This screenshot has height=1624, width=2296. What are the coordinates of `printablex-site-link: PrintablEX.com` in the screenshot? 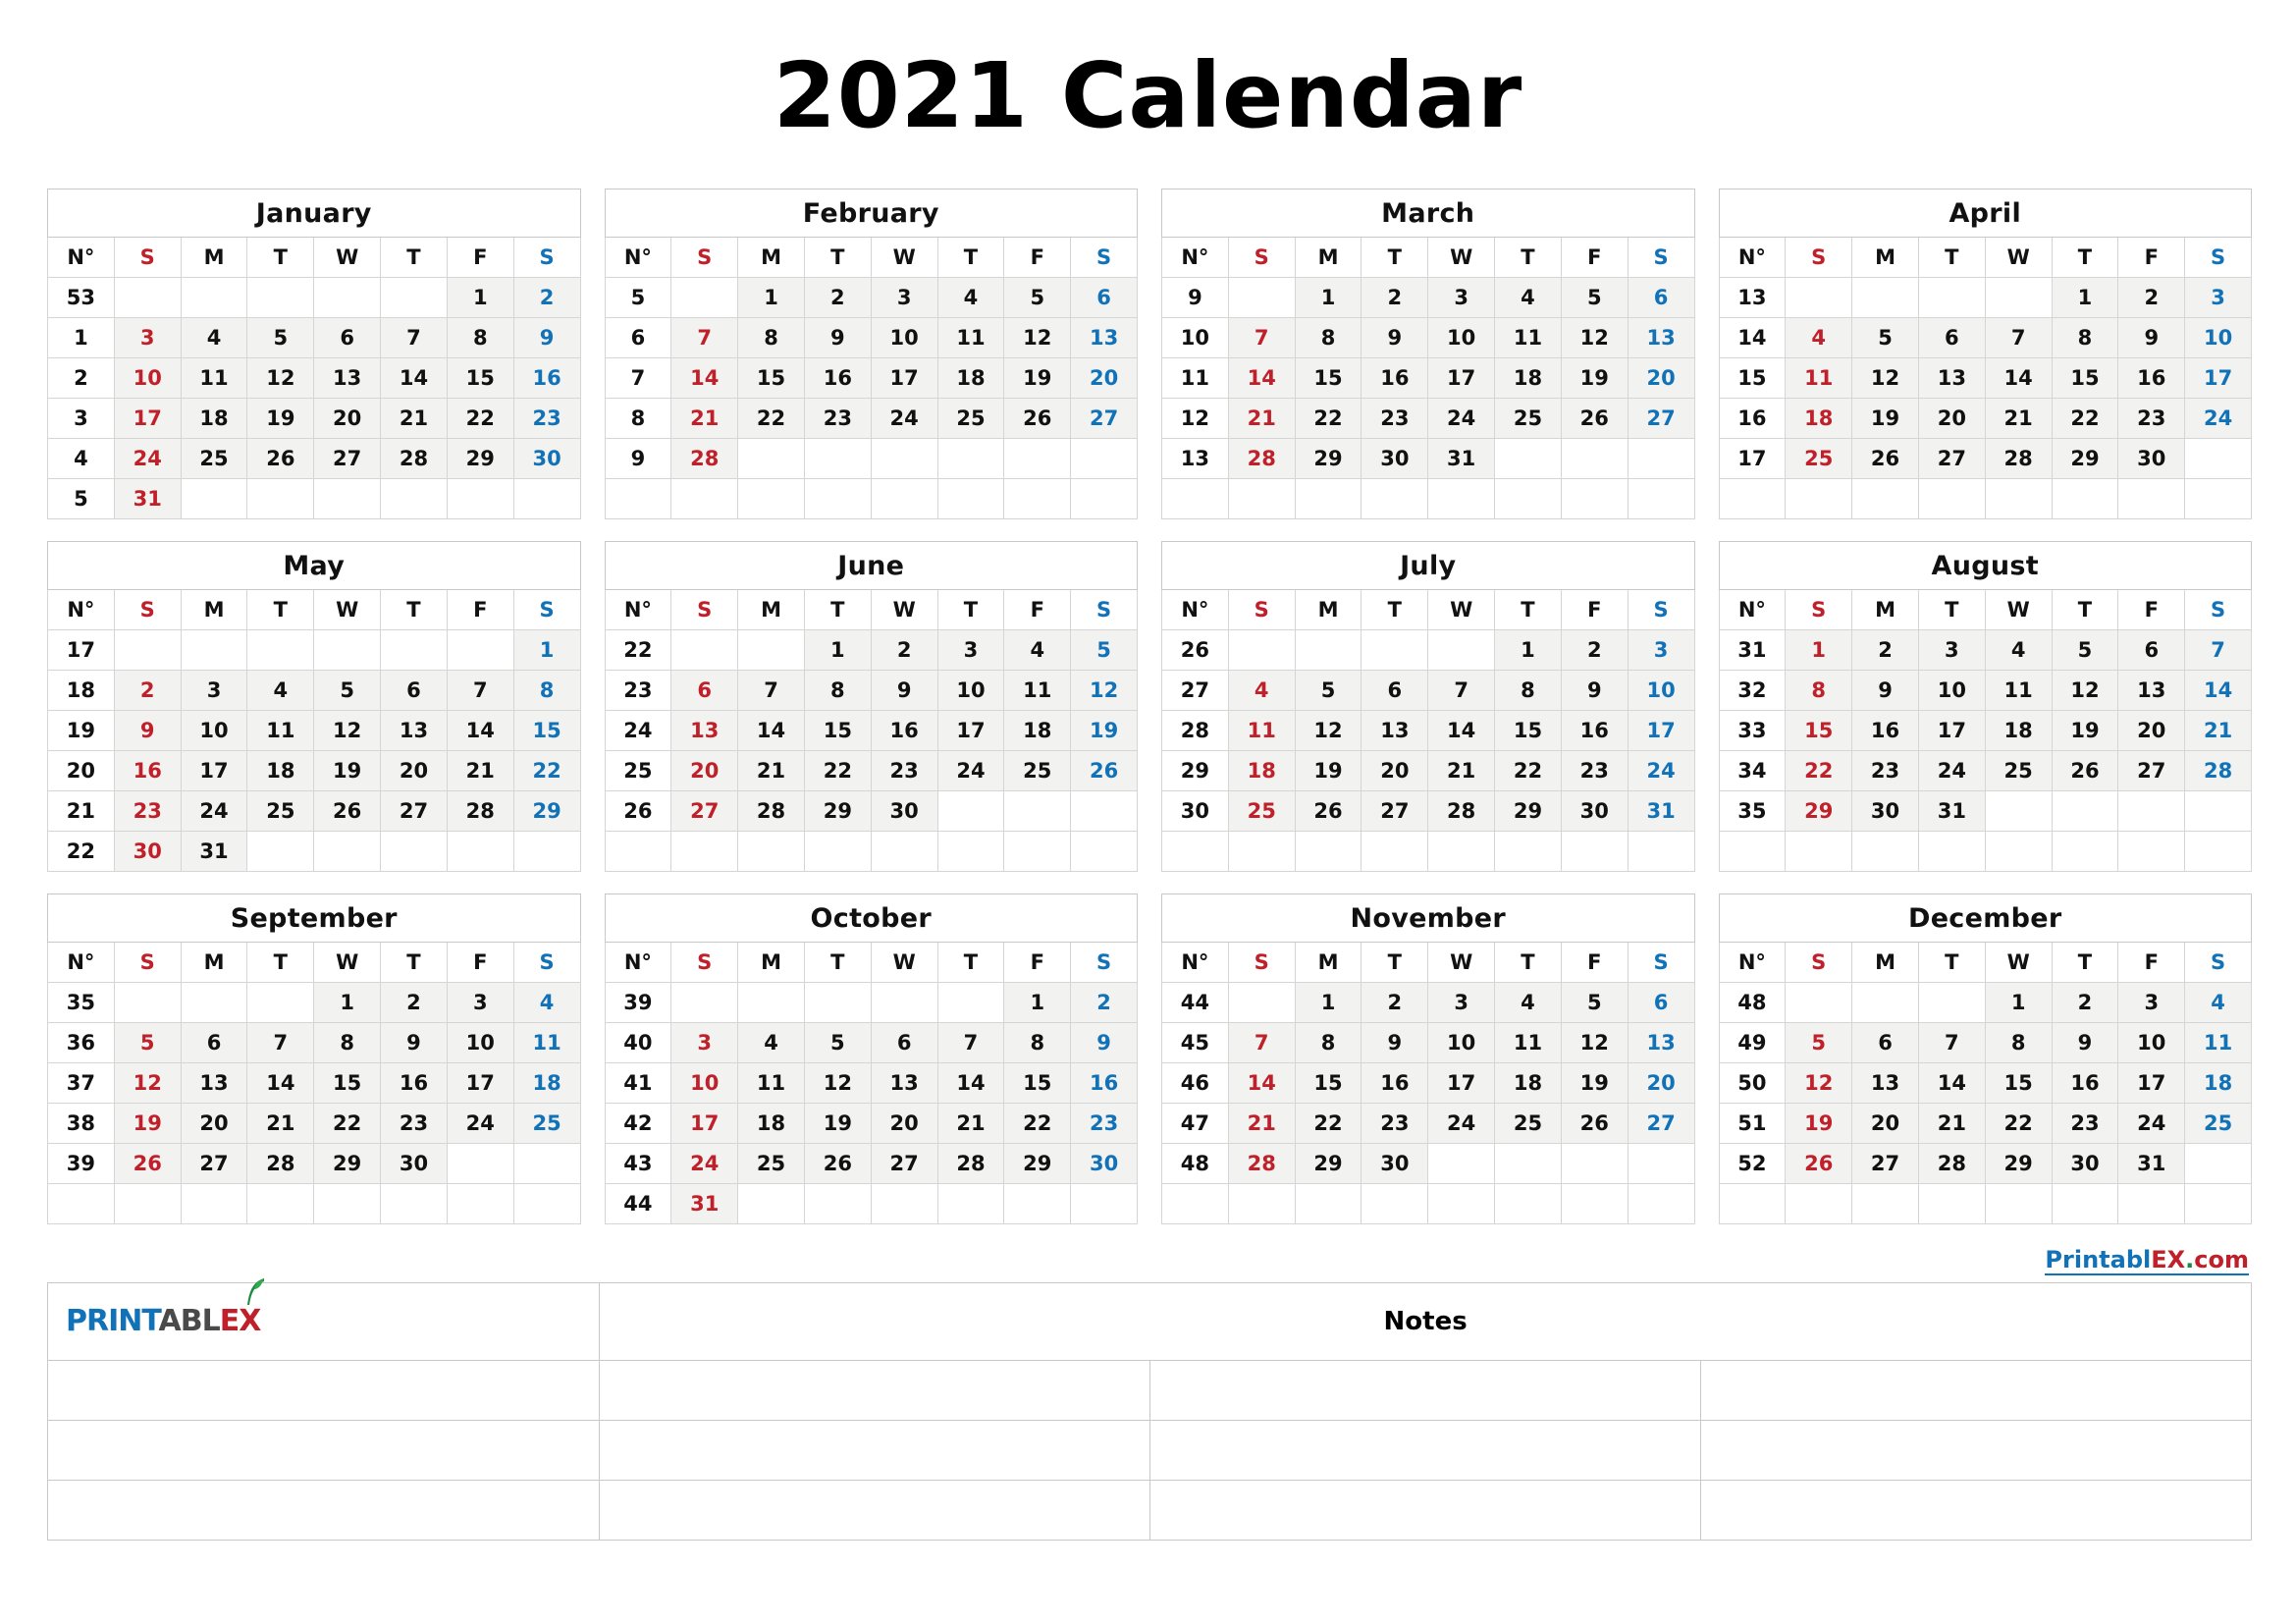 It's located at (2147, 1261).